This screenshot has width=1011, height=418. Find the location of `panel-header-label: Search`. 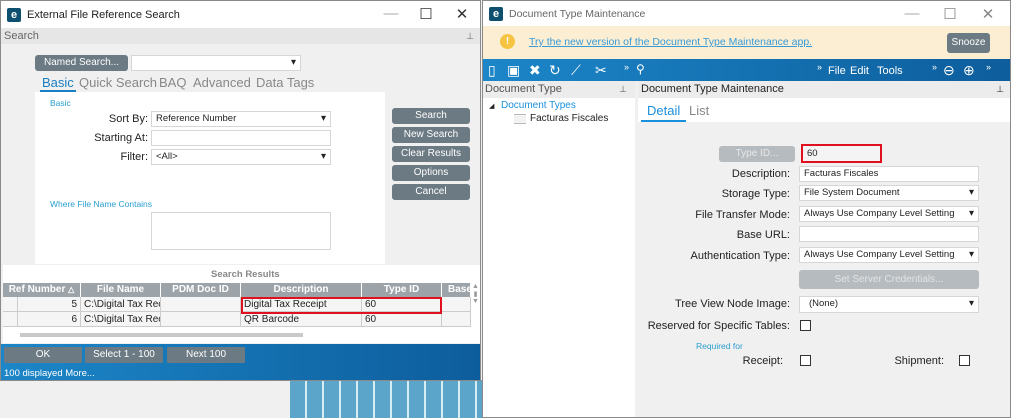

panel-header-label: Search is located at coordinates (21, 36).